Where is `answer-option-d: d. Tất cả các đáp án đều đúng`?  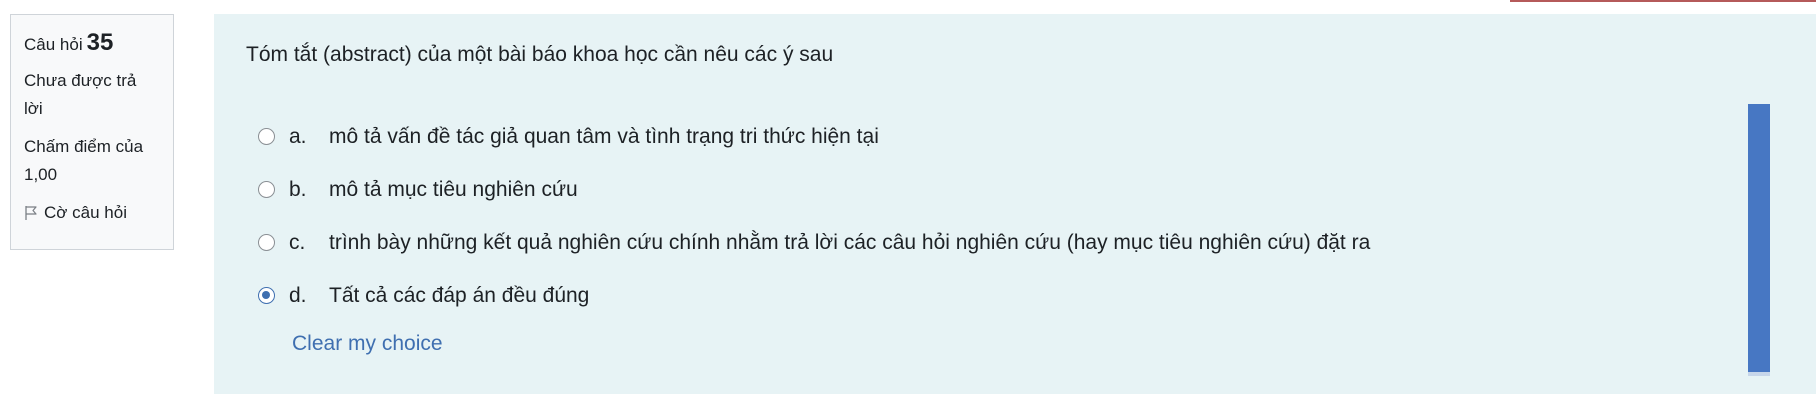
answer-option-d: d. Tất cả các đáp án đều đúng is located at coordinates (814, 295).